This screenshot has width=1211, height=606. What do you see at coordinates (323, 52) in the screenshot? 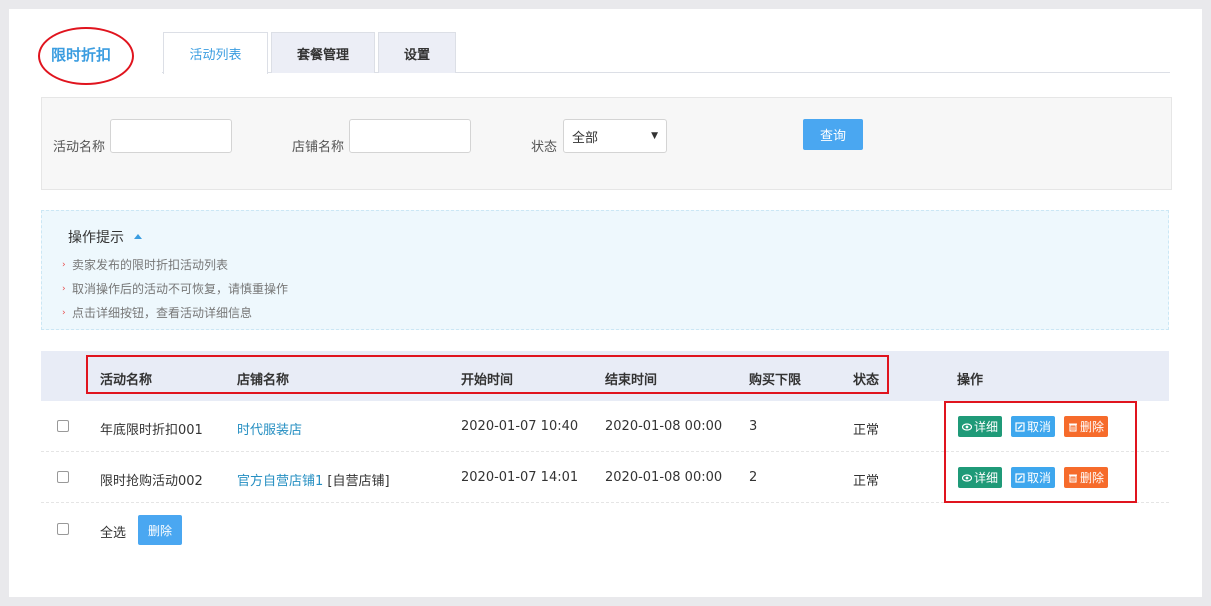
I see `tab-package-management: 套餐管理` at bounding box center [323, 52].